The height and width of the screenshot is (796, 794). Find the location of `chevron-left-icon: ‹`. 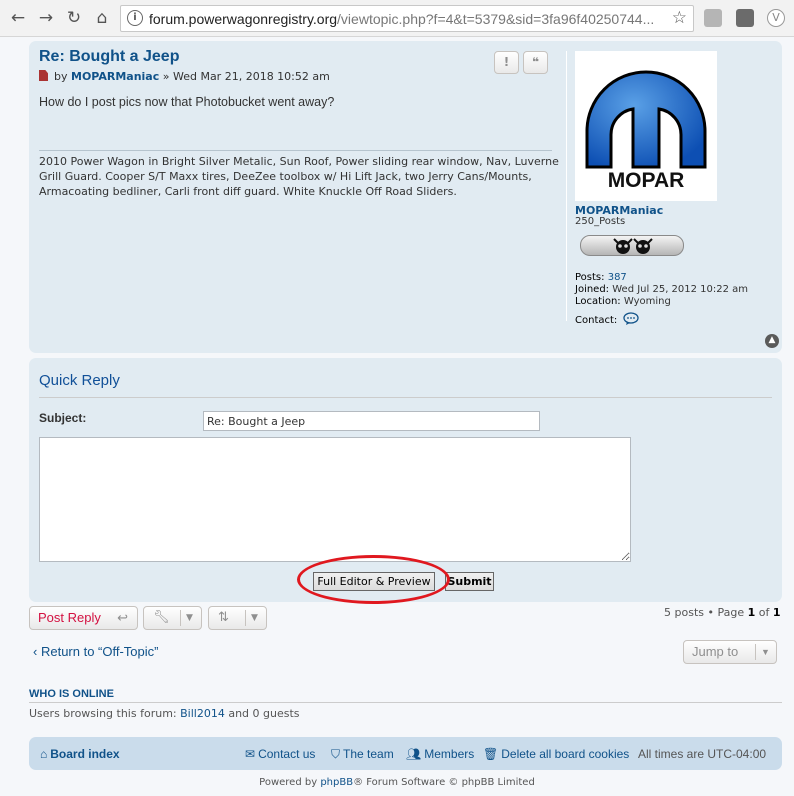

chevron-left-icon: ‹ is located at coordinates (35, 651).